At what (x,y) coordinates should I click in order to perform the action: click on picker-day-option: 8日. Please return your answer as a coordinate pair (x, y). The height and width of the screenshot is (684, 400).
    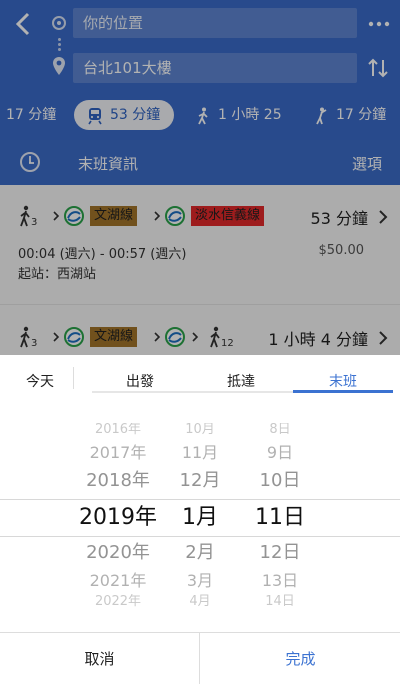
    Looking at the image, I should click on (280, 430).